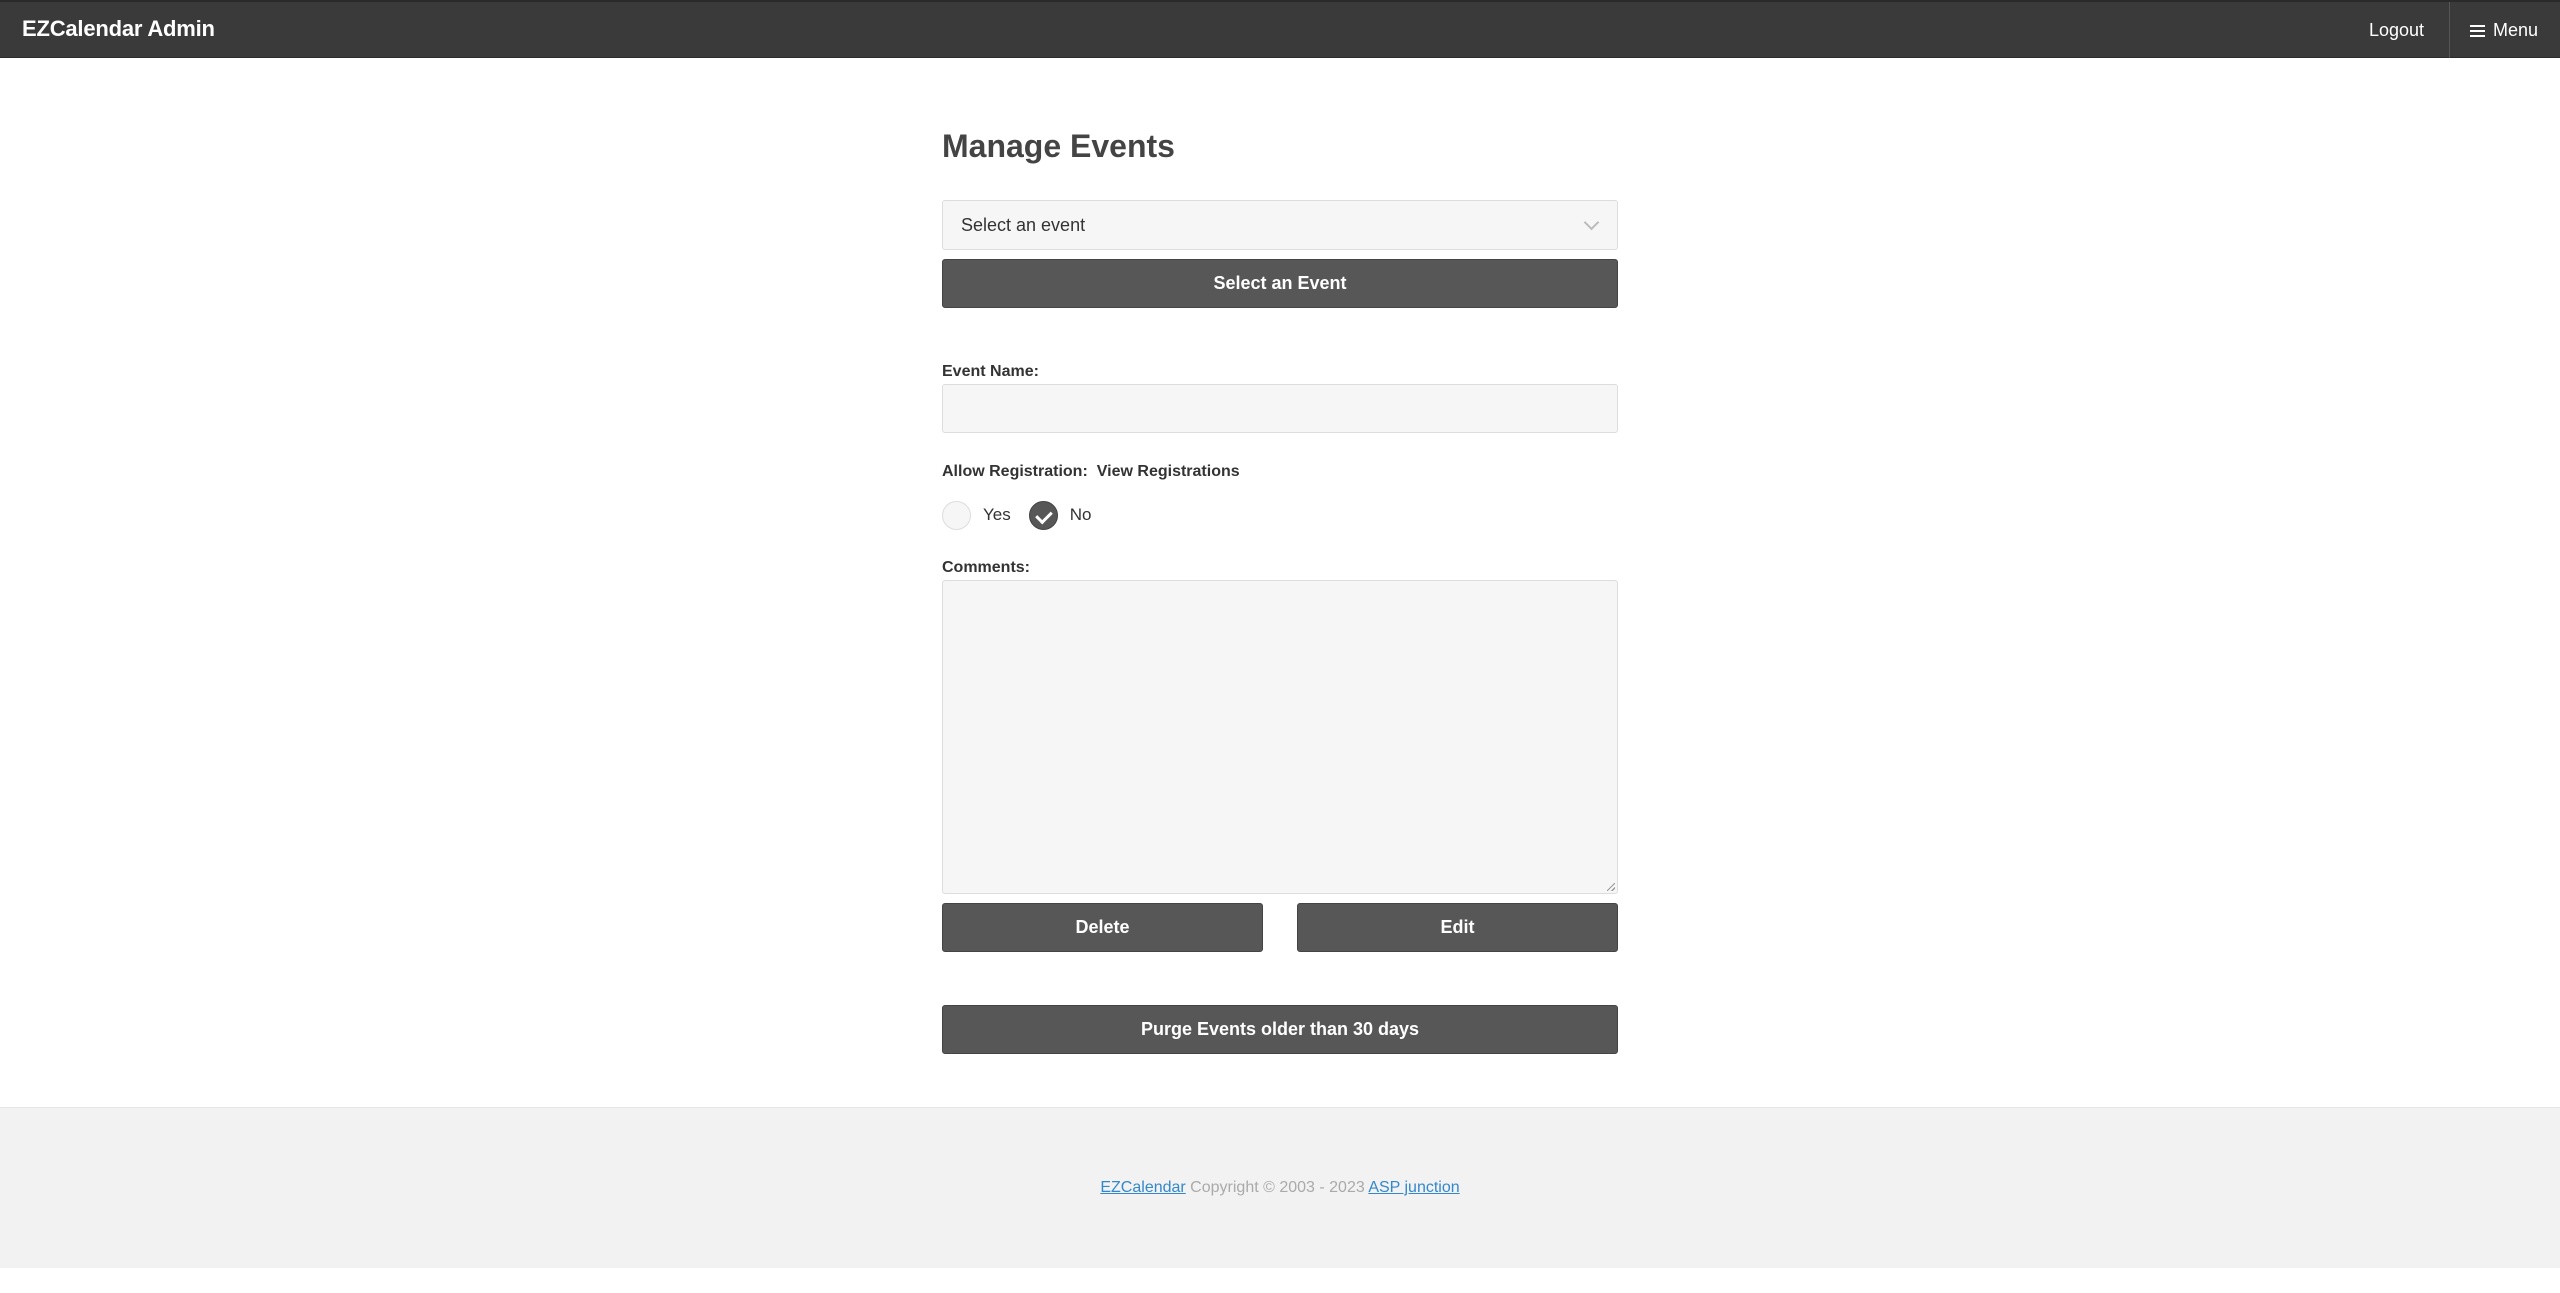 This screenshot has height=1293, width=2560. Describe the element at coordinates (1280, 408) in the screenshot. I see `event-name-input` at that location.